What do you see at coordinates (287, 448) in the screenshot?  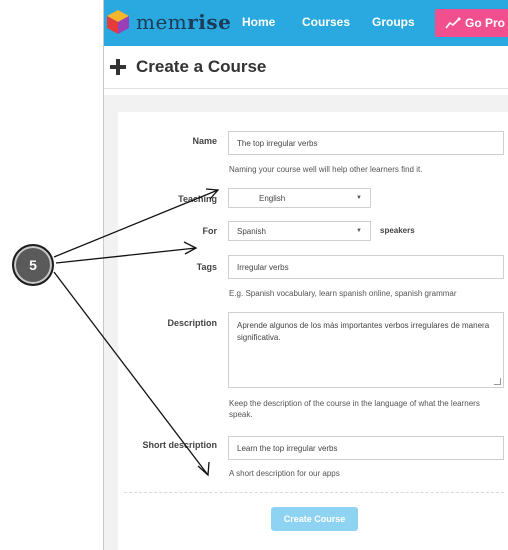 I see `short-description-input-value: Learn the top irregular verbs` at bounding box center [287, 448].